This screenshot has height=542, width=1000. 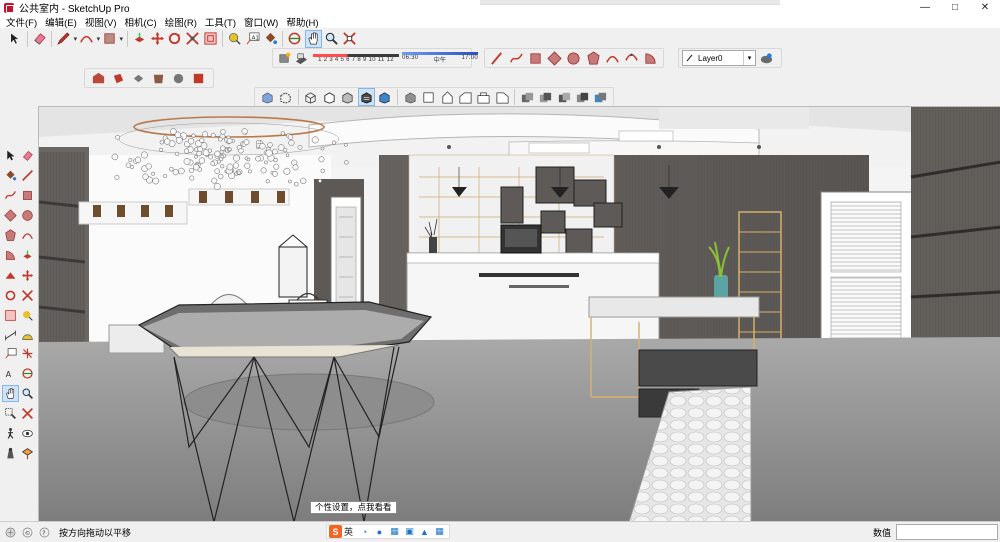 What do you see at coordinates (27, 315) in the screenshot?
I see `tape-measure-tool-button` at bounding box center [27, 315].